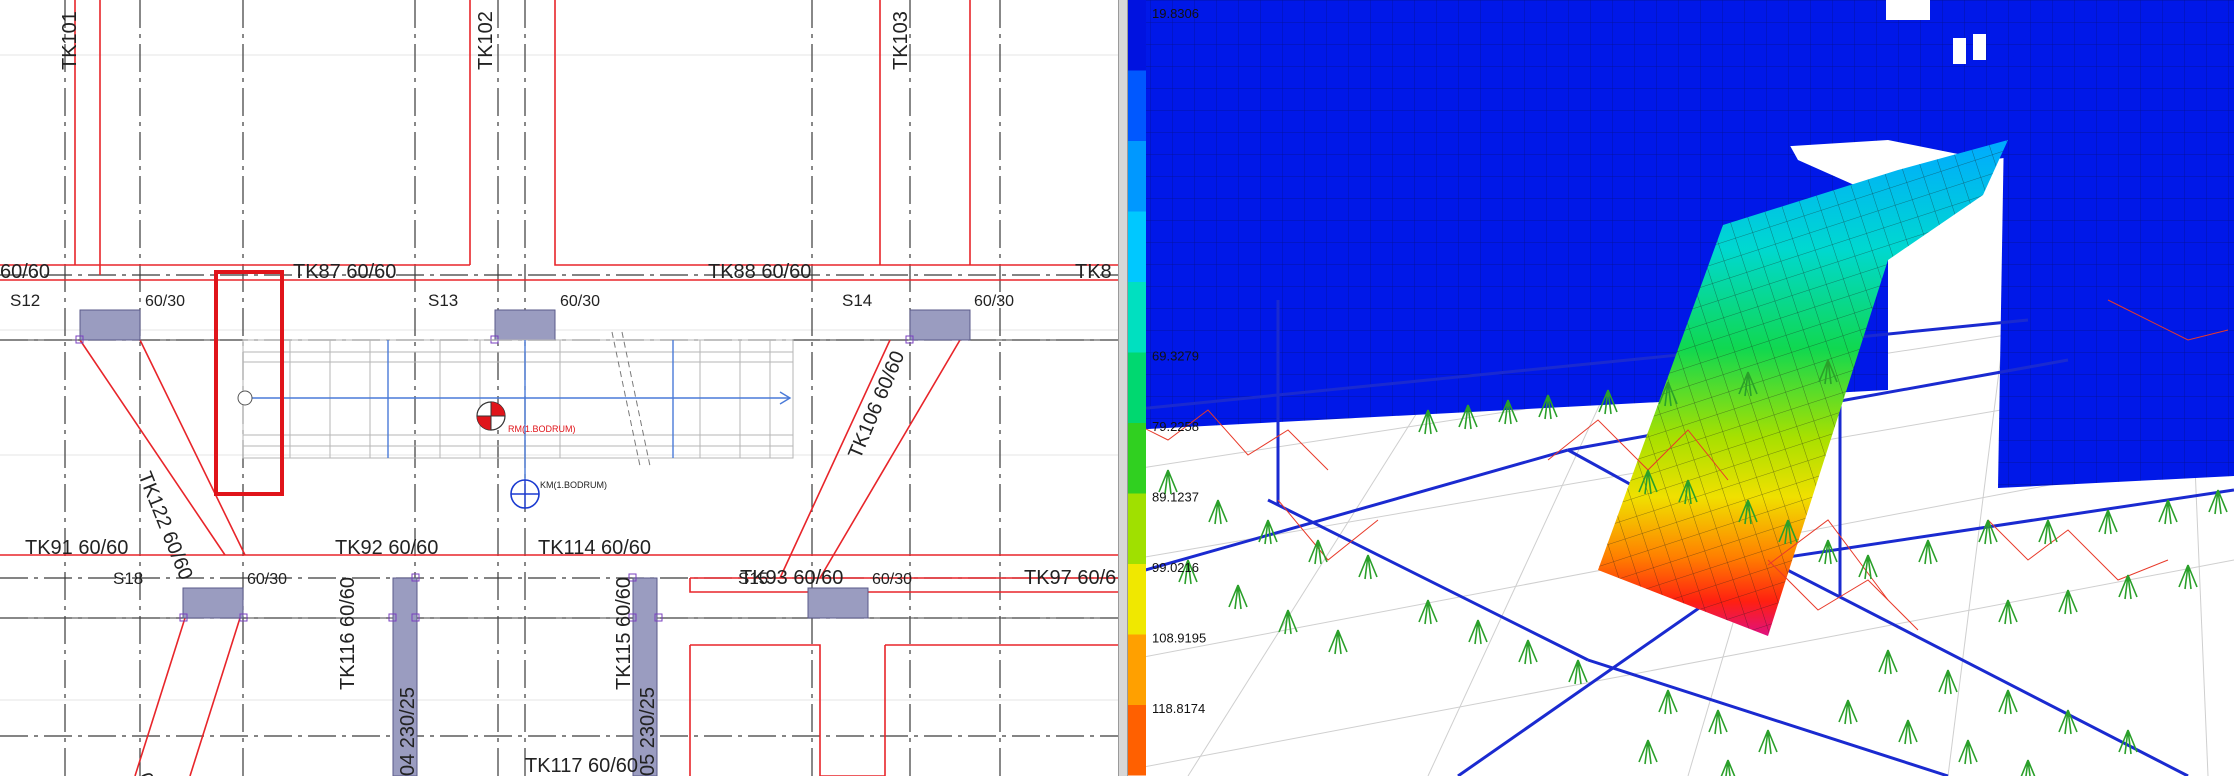 The width and height of the screenshot is (2234, 776). I want to click on beam-label-tk103: TK103, so click(901, 40).